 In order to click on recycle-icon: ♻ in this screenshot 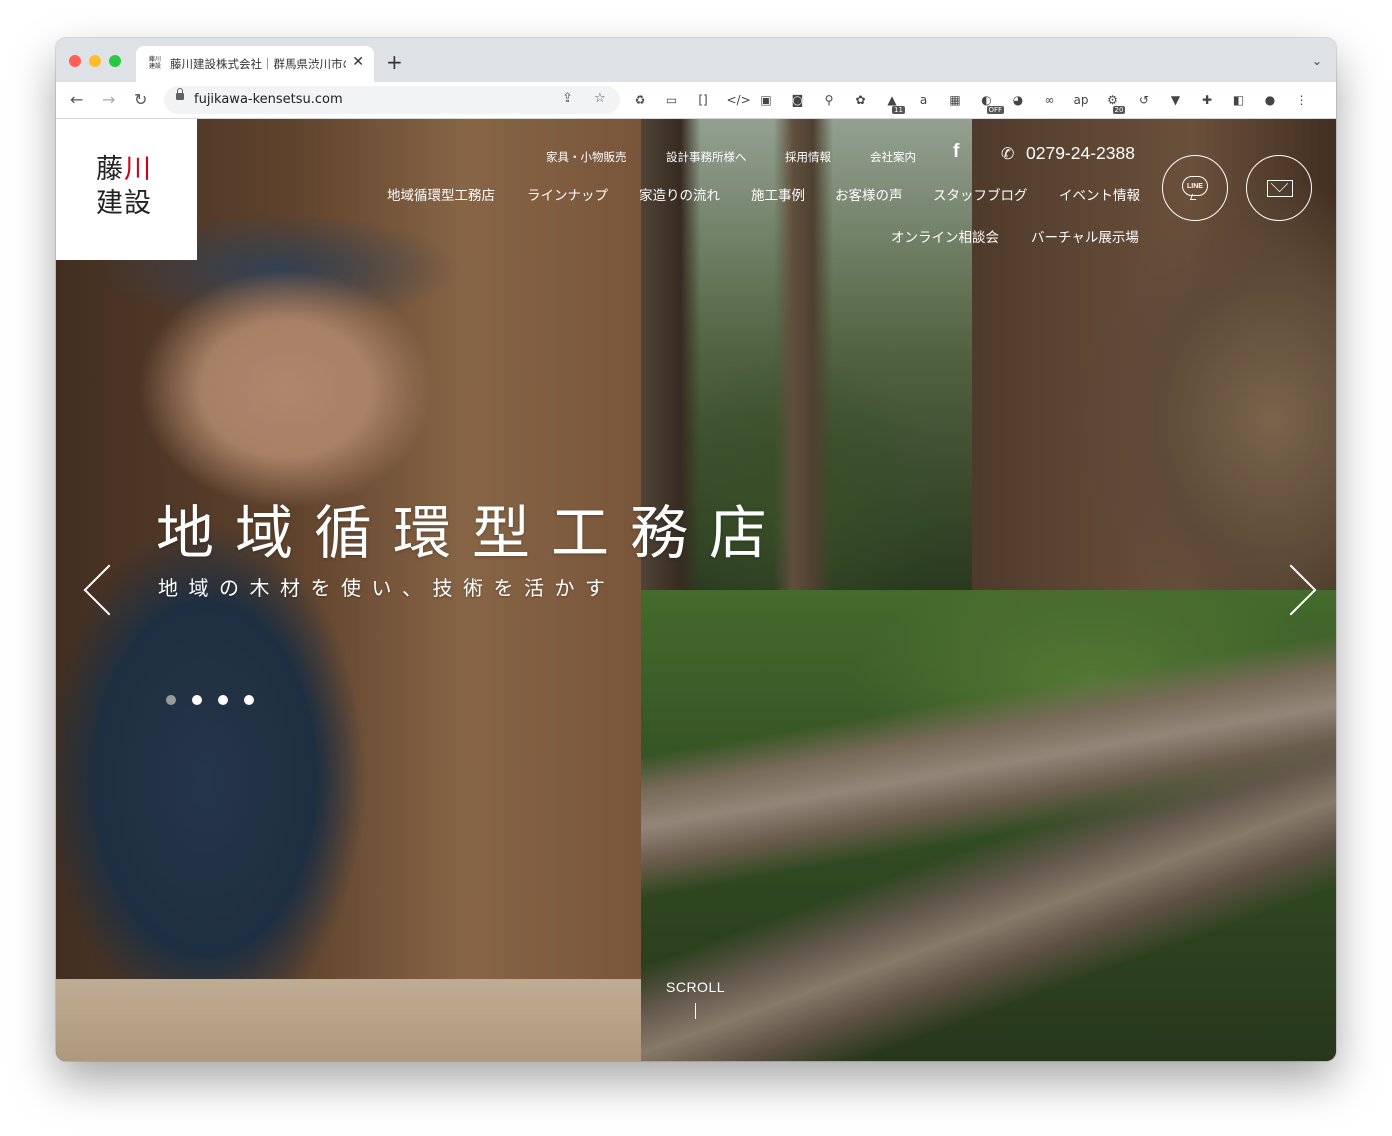, I will do `click(640, 100)`.